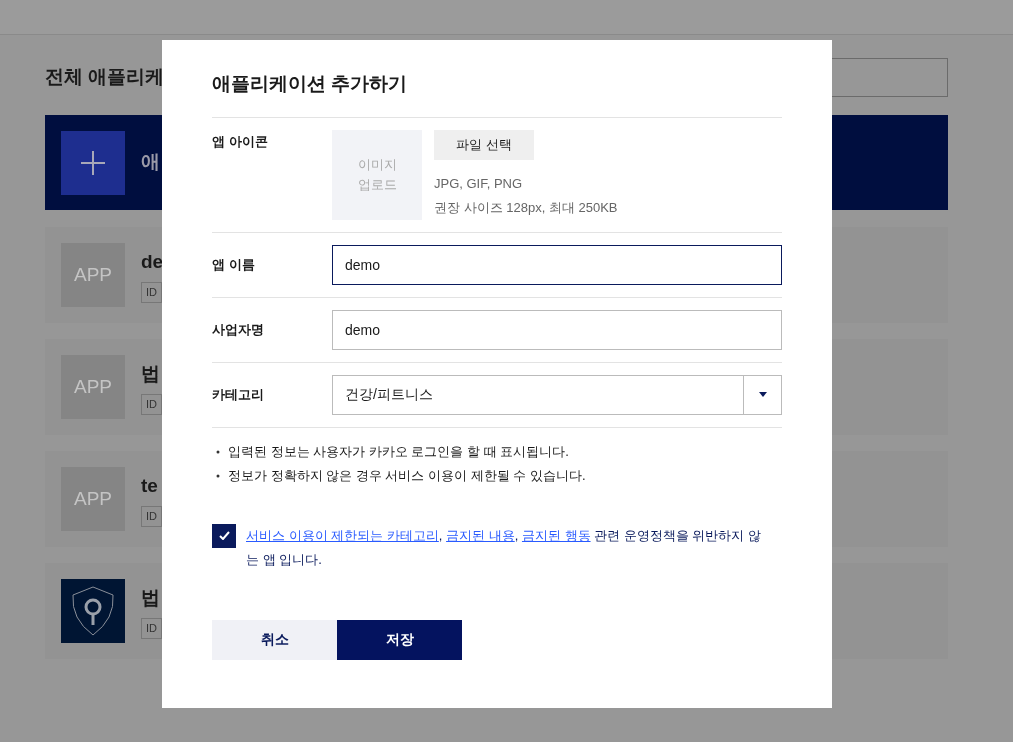 This screenshot has width=1013, height=742. Describe the element at coordinates (479, 183) in the screenshot. I see `hint-text: JPG, GIF, PNG` at that location.